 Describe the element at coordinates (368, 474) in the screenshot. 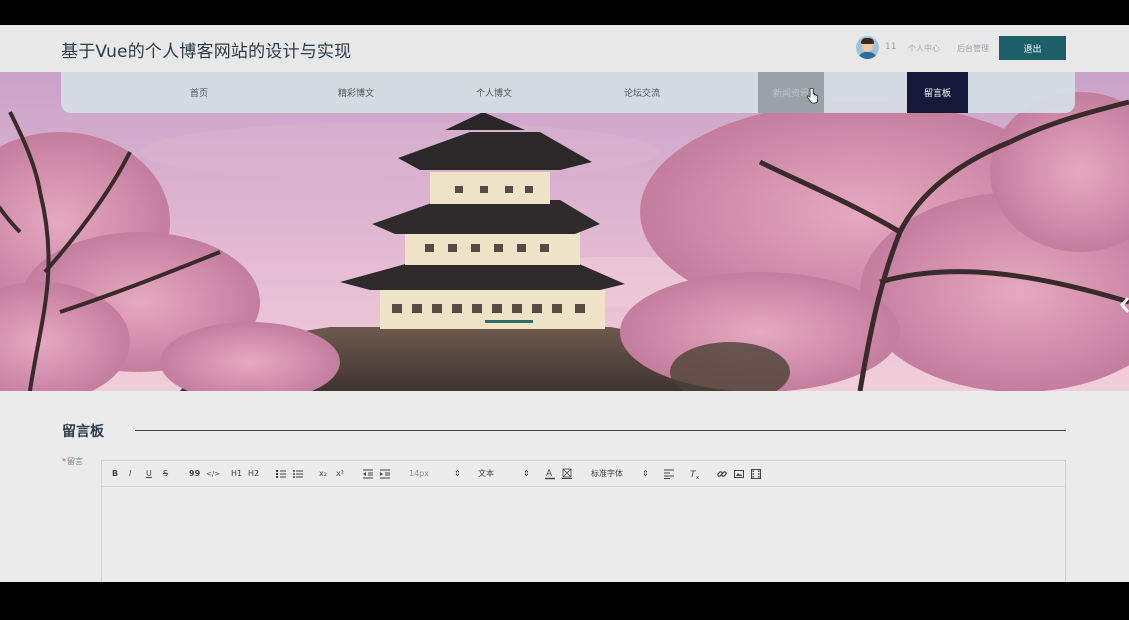

I see `outdent-icon` at that location.